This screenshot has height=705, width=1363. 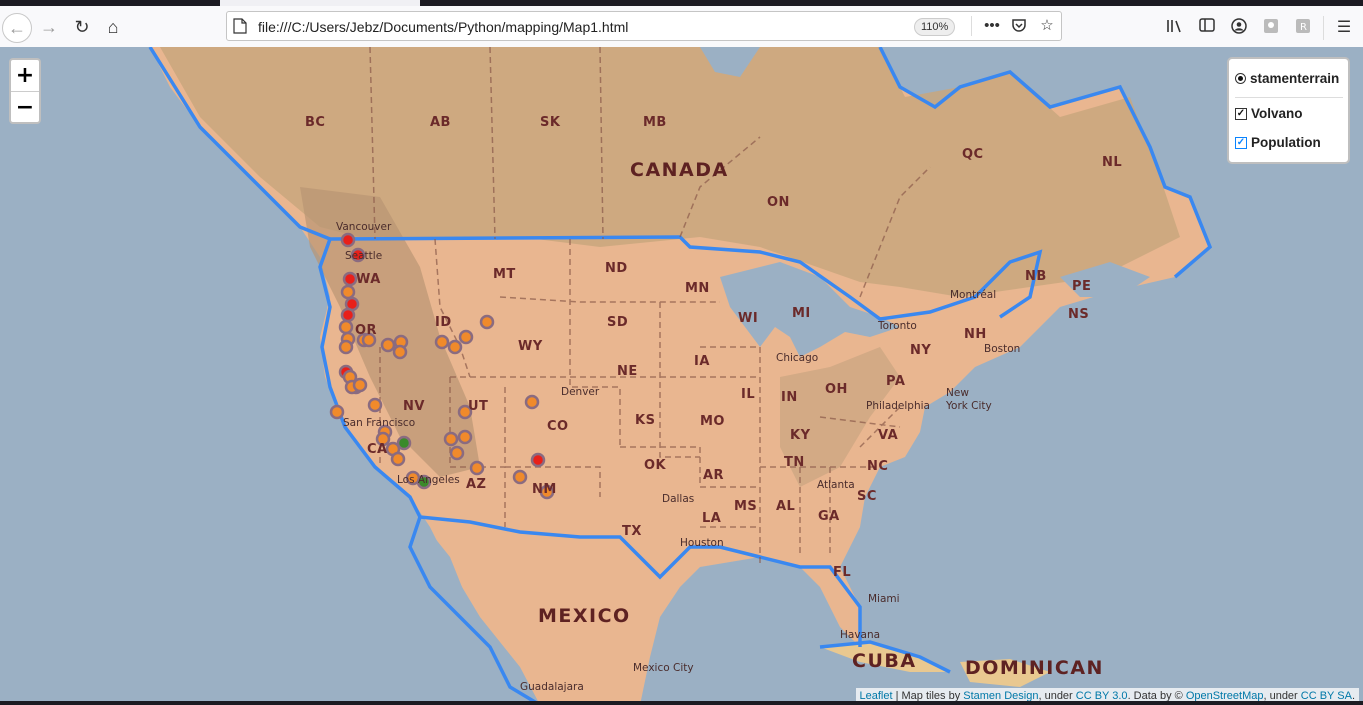 What do you see at coordinates (1323, 28) in the screenshot?
I see `toolbar-separator` at bounding box center [1323, 28].